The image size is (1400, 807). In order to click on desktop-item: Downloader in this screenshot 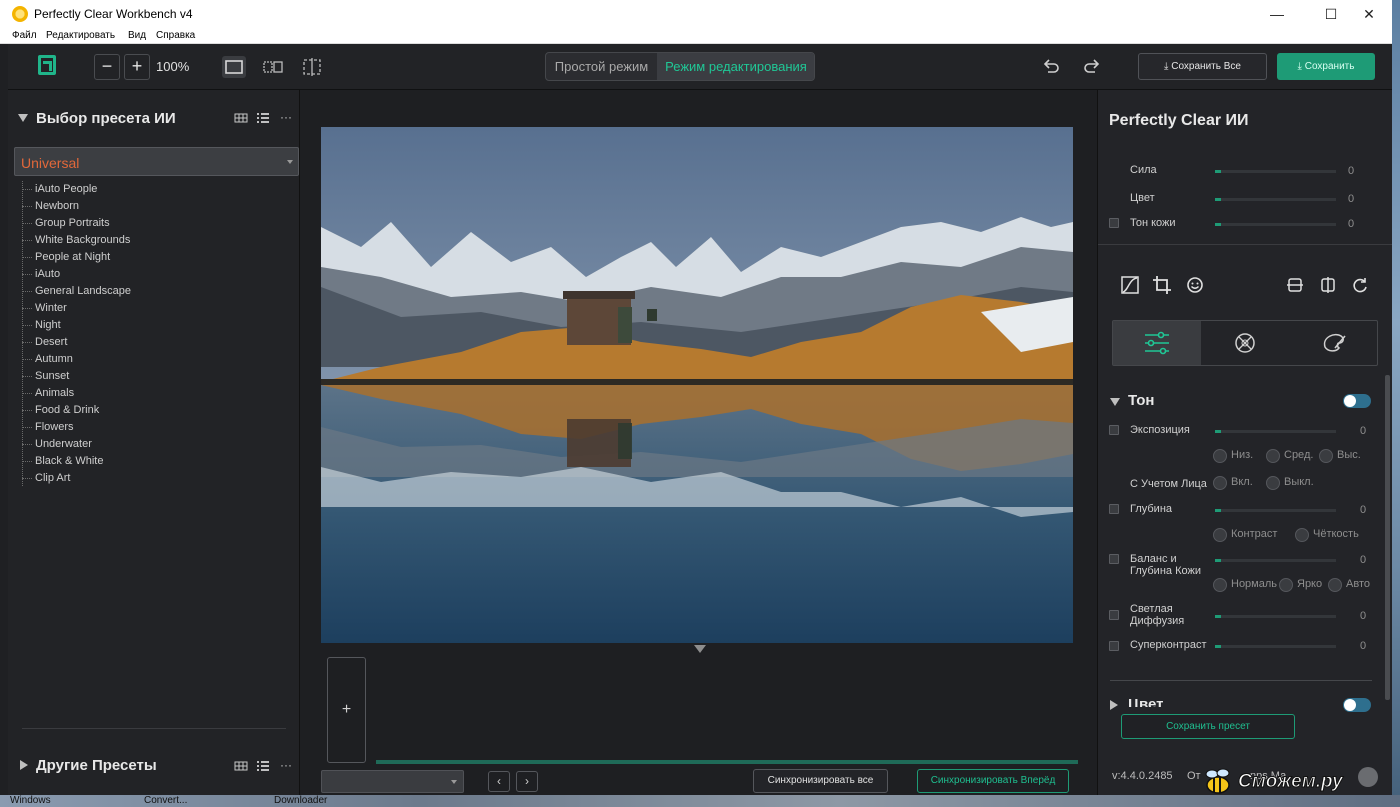, I will do `click(300, 800)`.